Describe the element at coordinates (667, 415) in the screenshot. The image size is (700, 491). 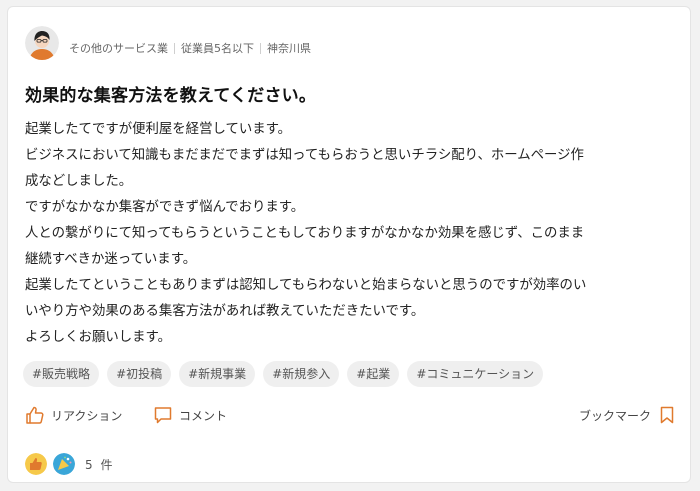
I see `bookmark-icon` at that location.